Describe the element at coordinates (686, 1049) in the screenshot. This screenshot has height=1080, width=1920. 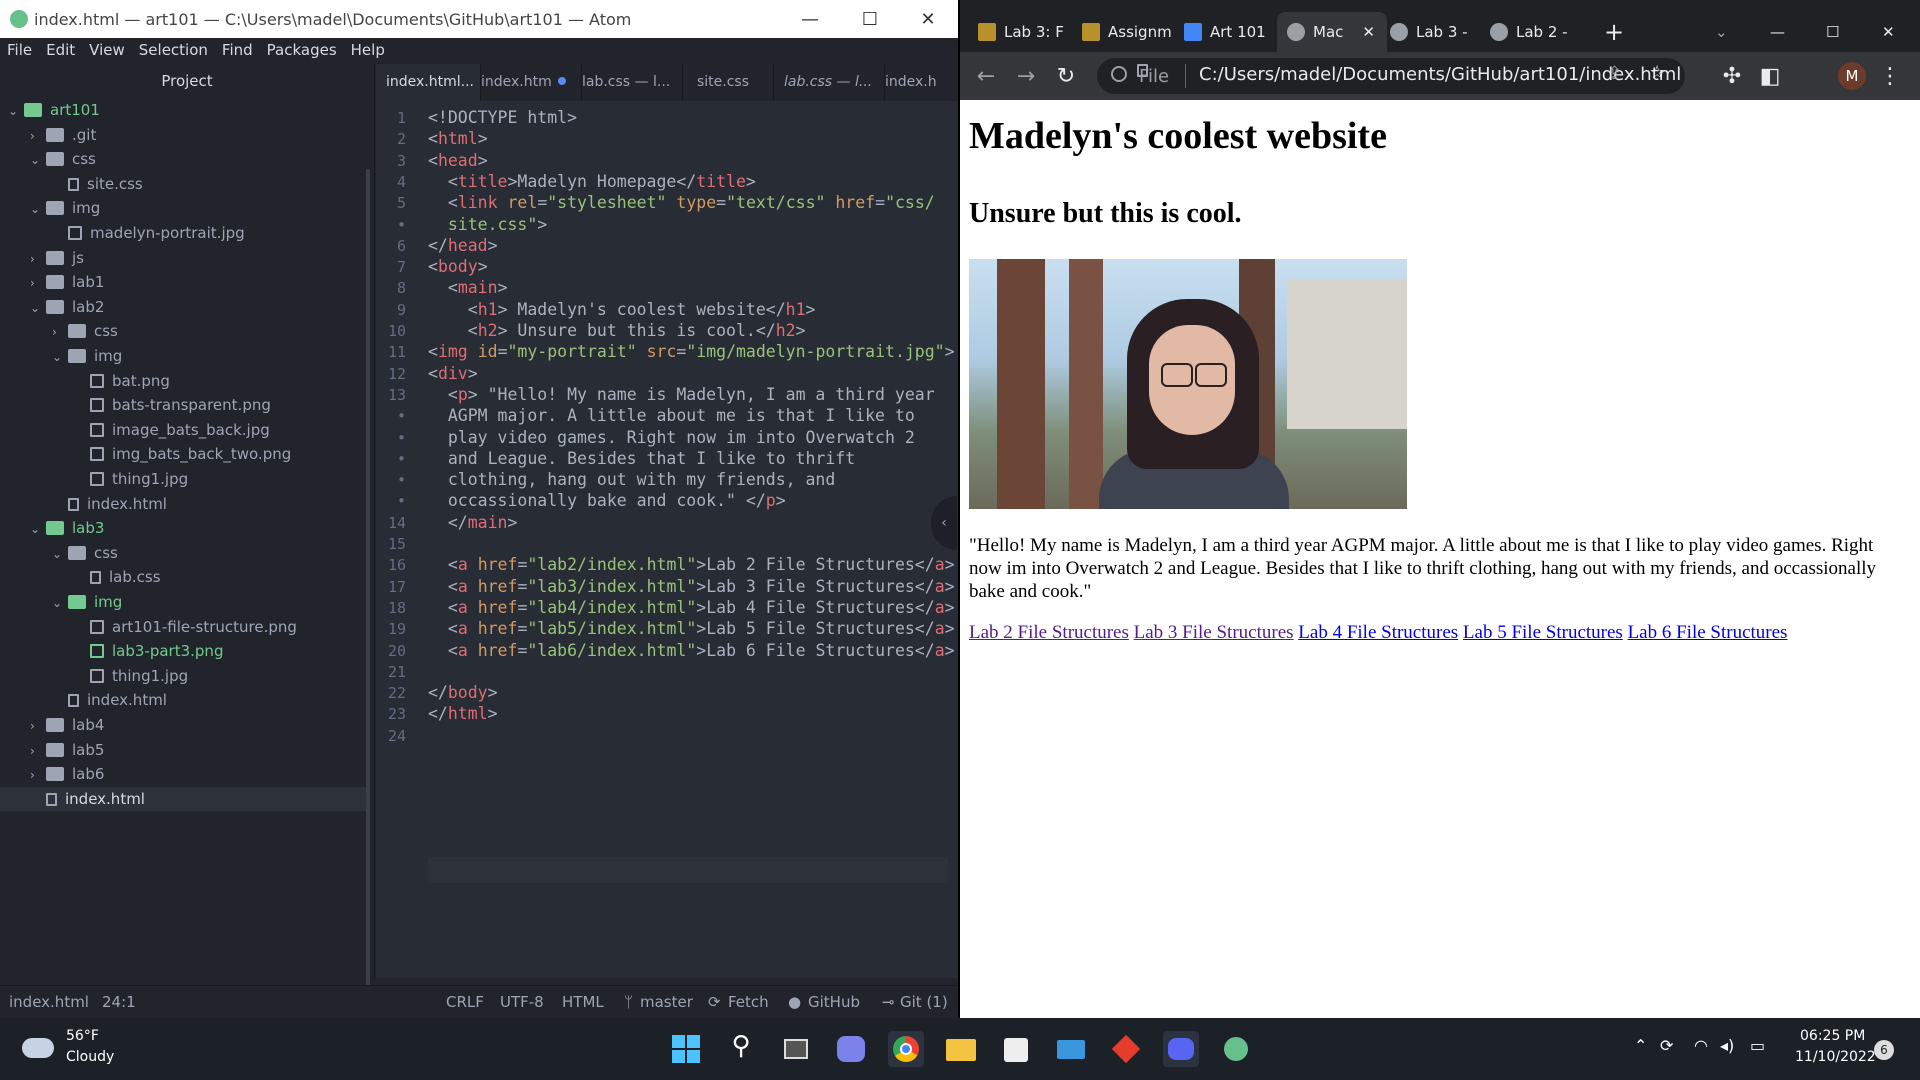
I see `windows-start-icon` at that location.